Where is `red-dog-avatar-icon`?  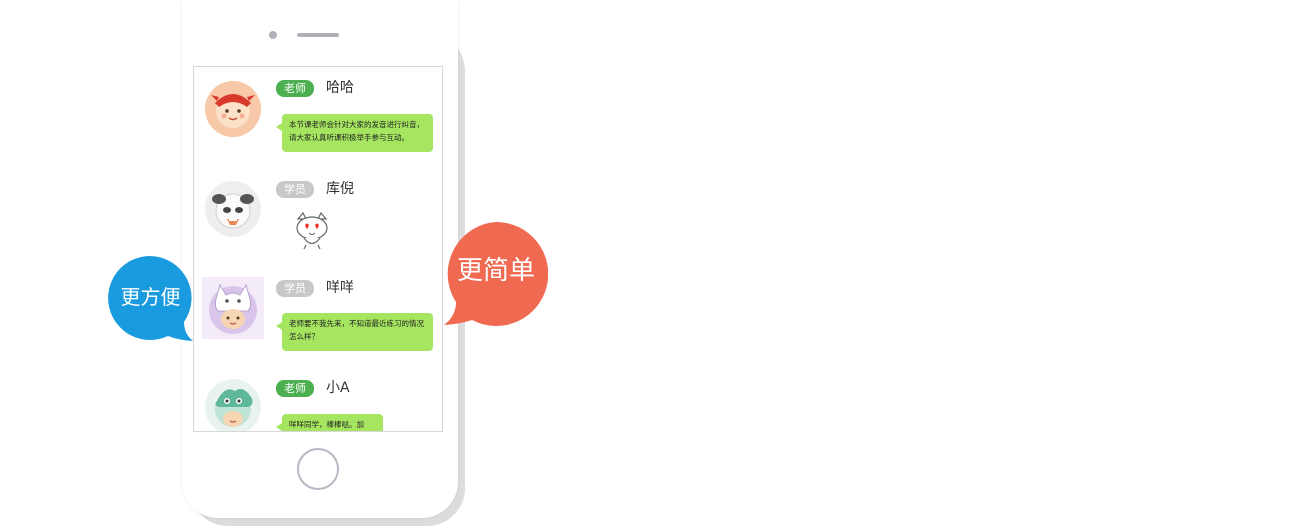 red-dog-avatar-icon is located at coordinates (233, 109).